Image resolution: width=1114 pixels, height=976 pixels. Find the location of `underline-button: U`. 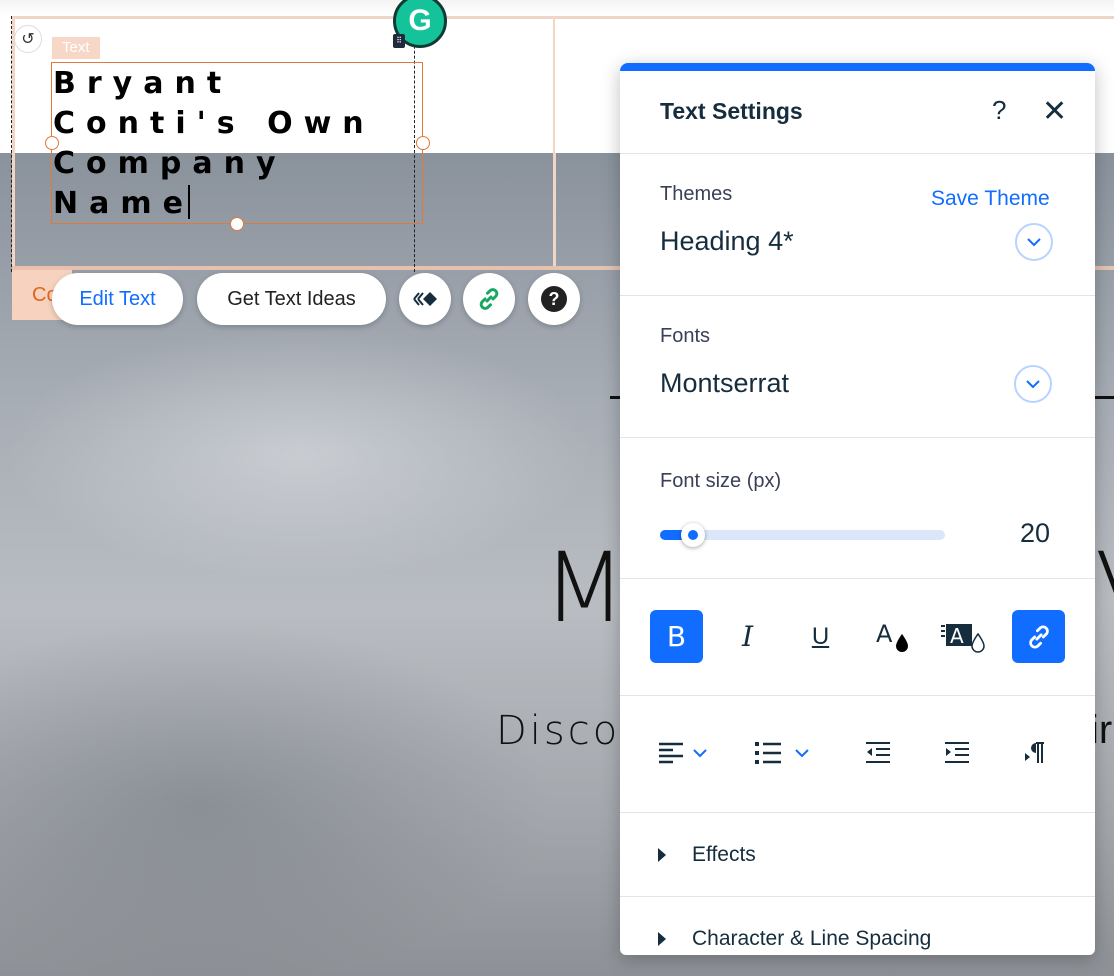

underline-button: U is located at coordinates (820, 636).